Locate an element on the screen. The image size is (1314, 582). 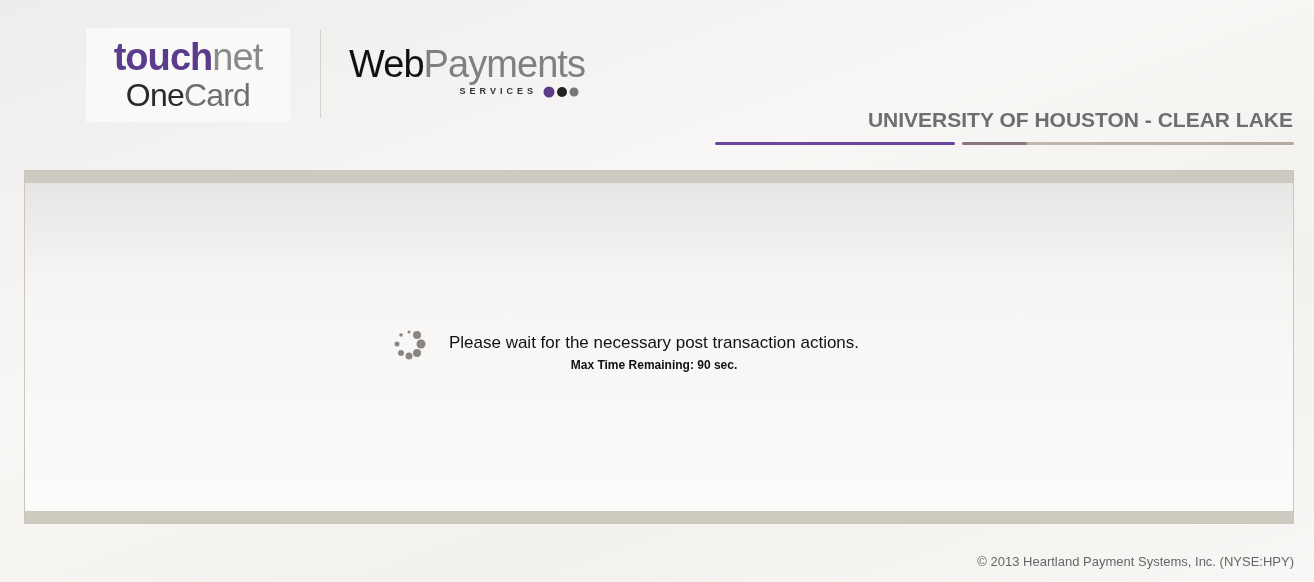
webpayments-logo: WebPayments SERVICES is located at coordinates (467, 71).